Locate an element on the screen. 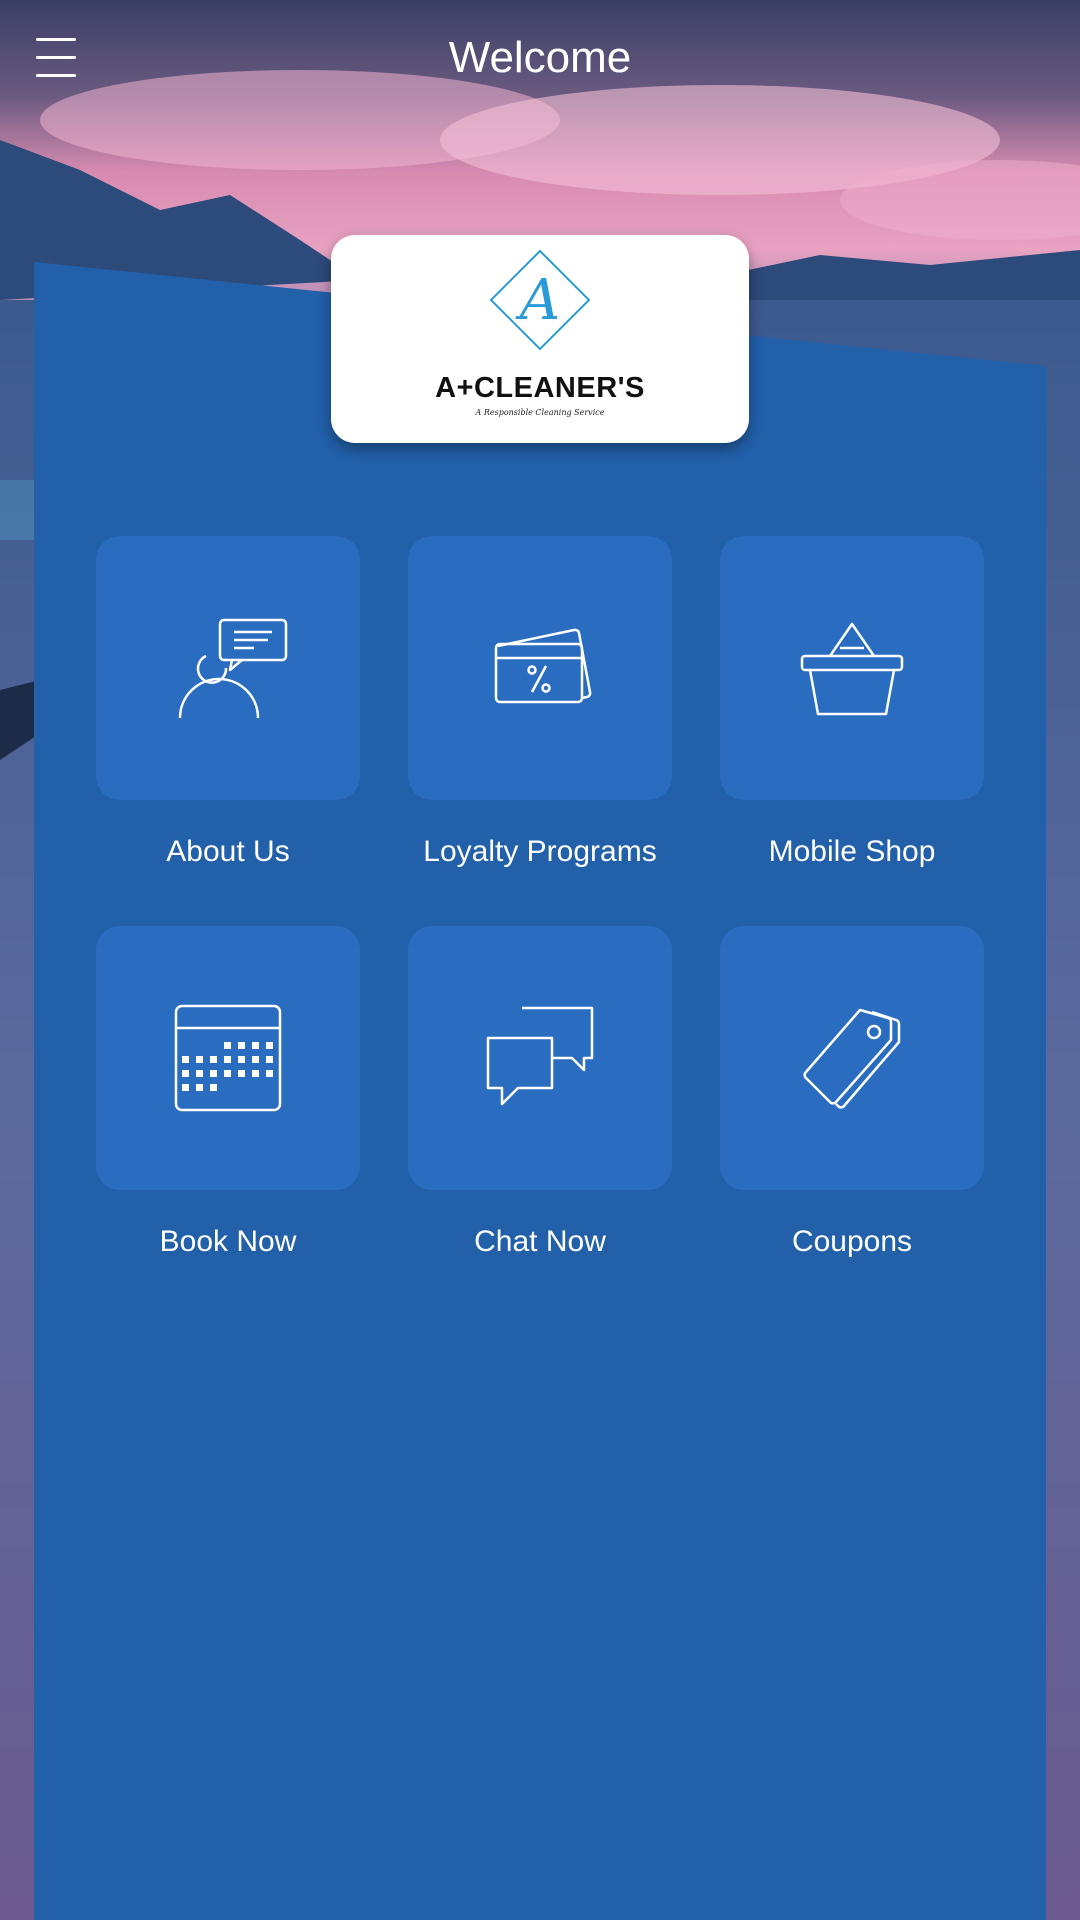 This screenshot has width=1080, height=1920. logo-diamond-icon: A is located at coordinates (540, 300).